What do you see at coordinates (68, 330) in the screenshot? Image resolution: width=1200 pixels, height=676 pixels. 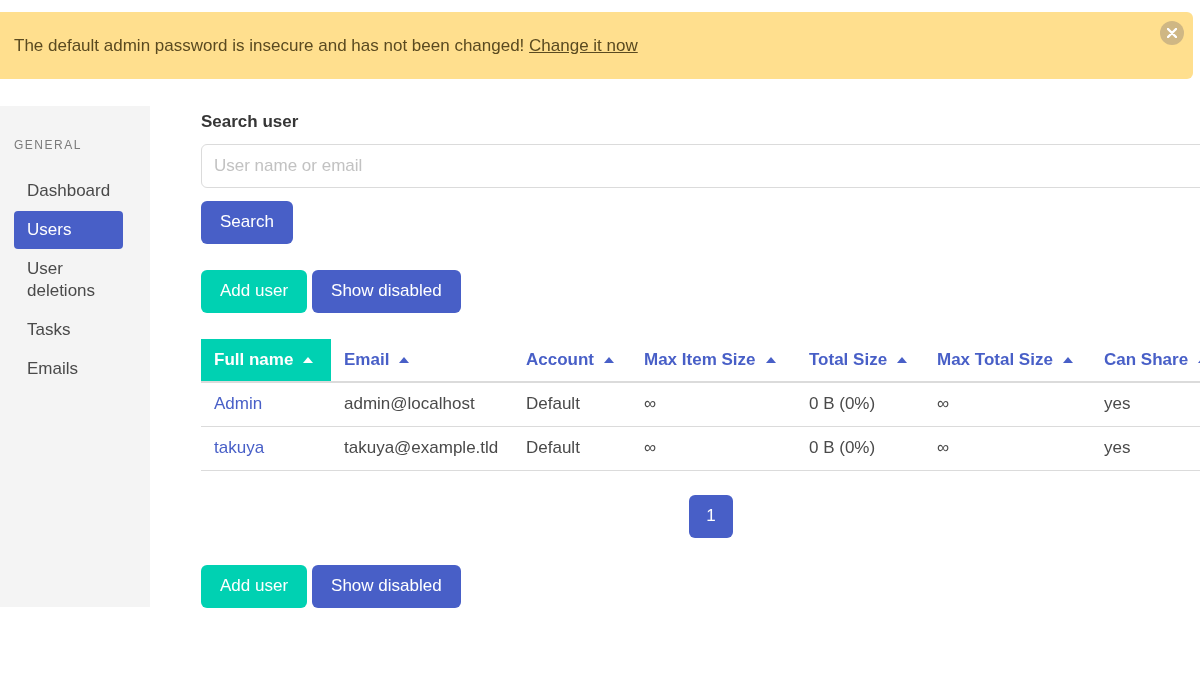 I see `sidebar-item: Tasks` at bounding box center [68, 330].